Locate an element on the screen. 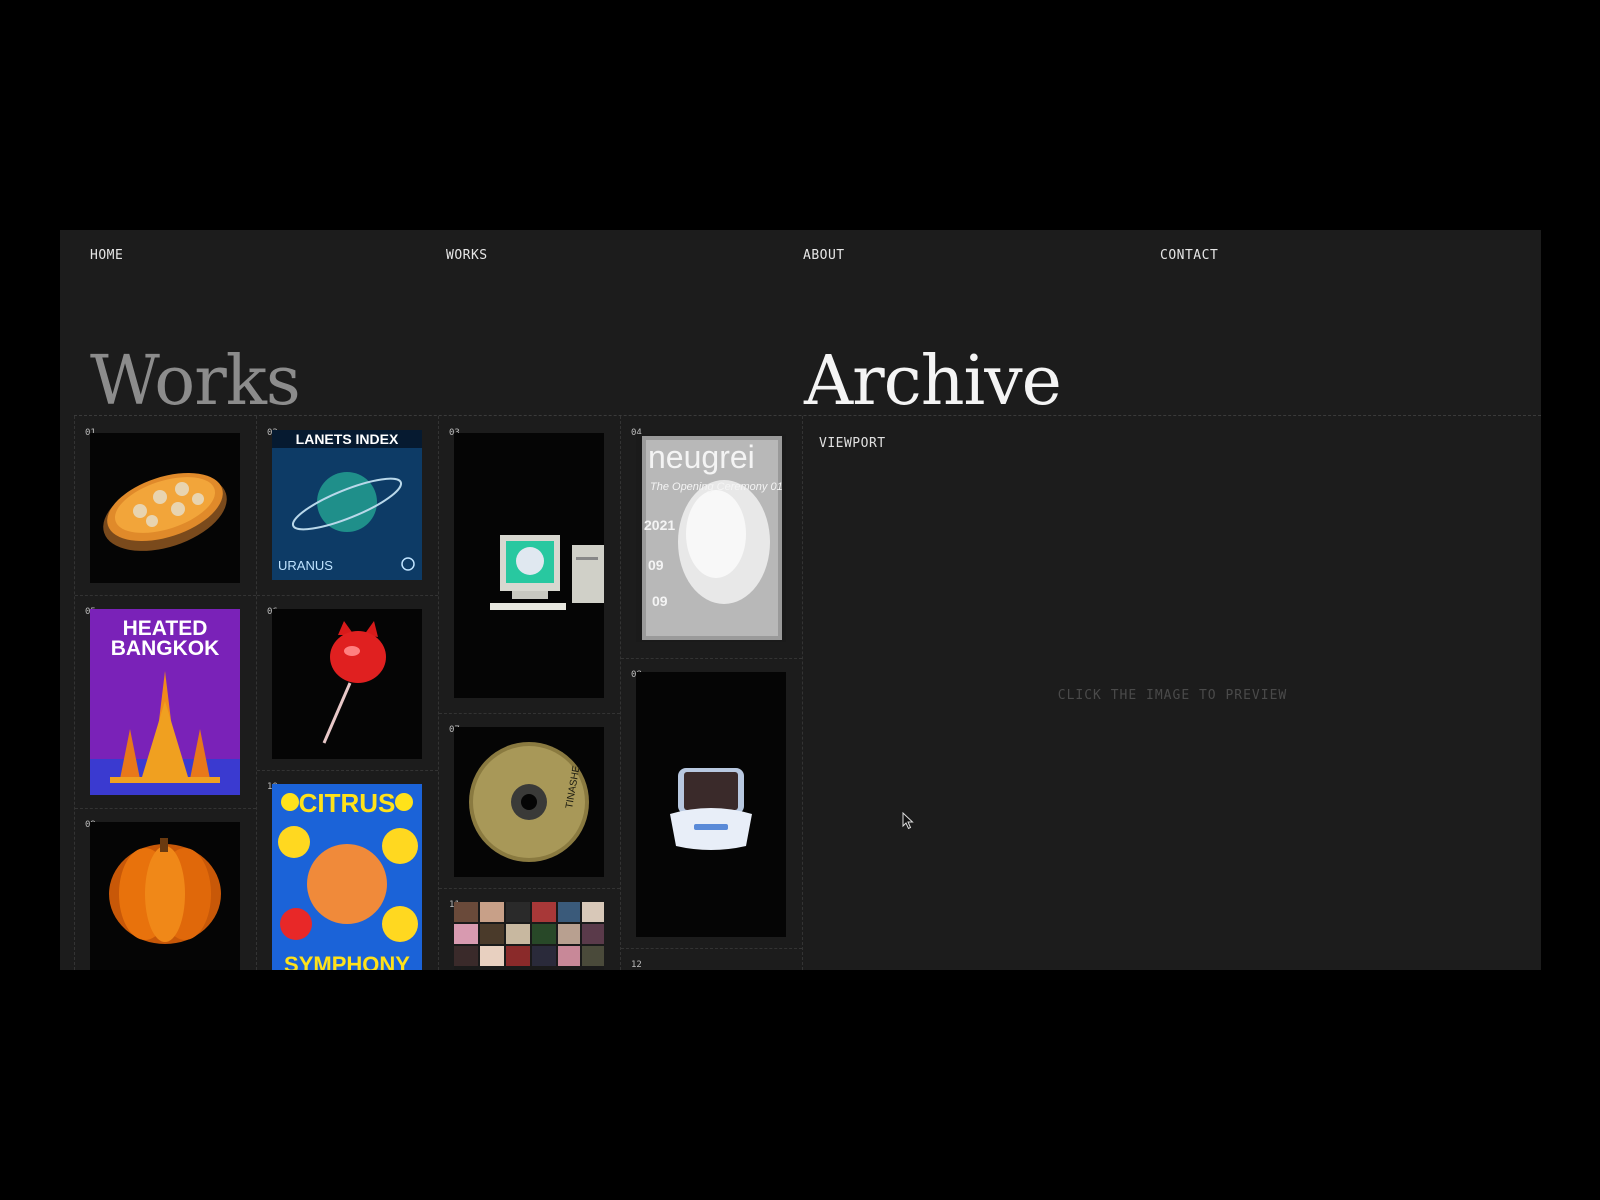 This screenshot has width=1600, height=1200. page-title-archive: Archive is located at coordinates (933, 381).